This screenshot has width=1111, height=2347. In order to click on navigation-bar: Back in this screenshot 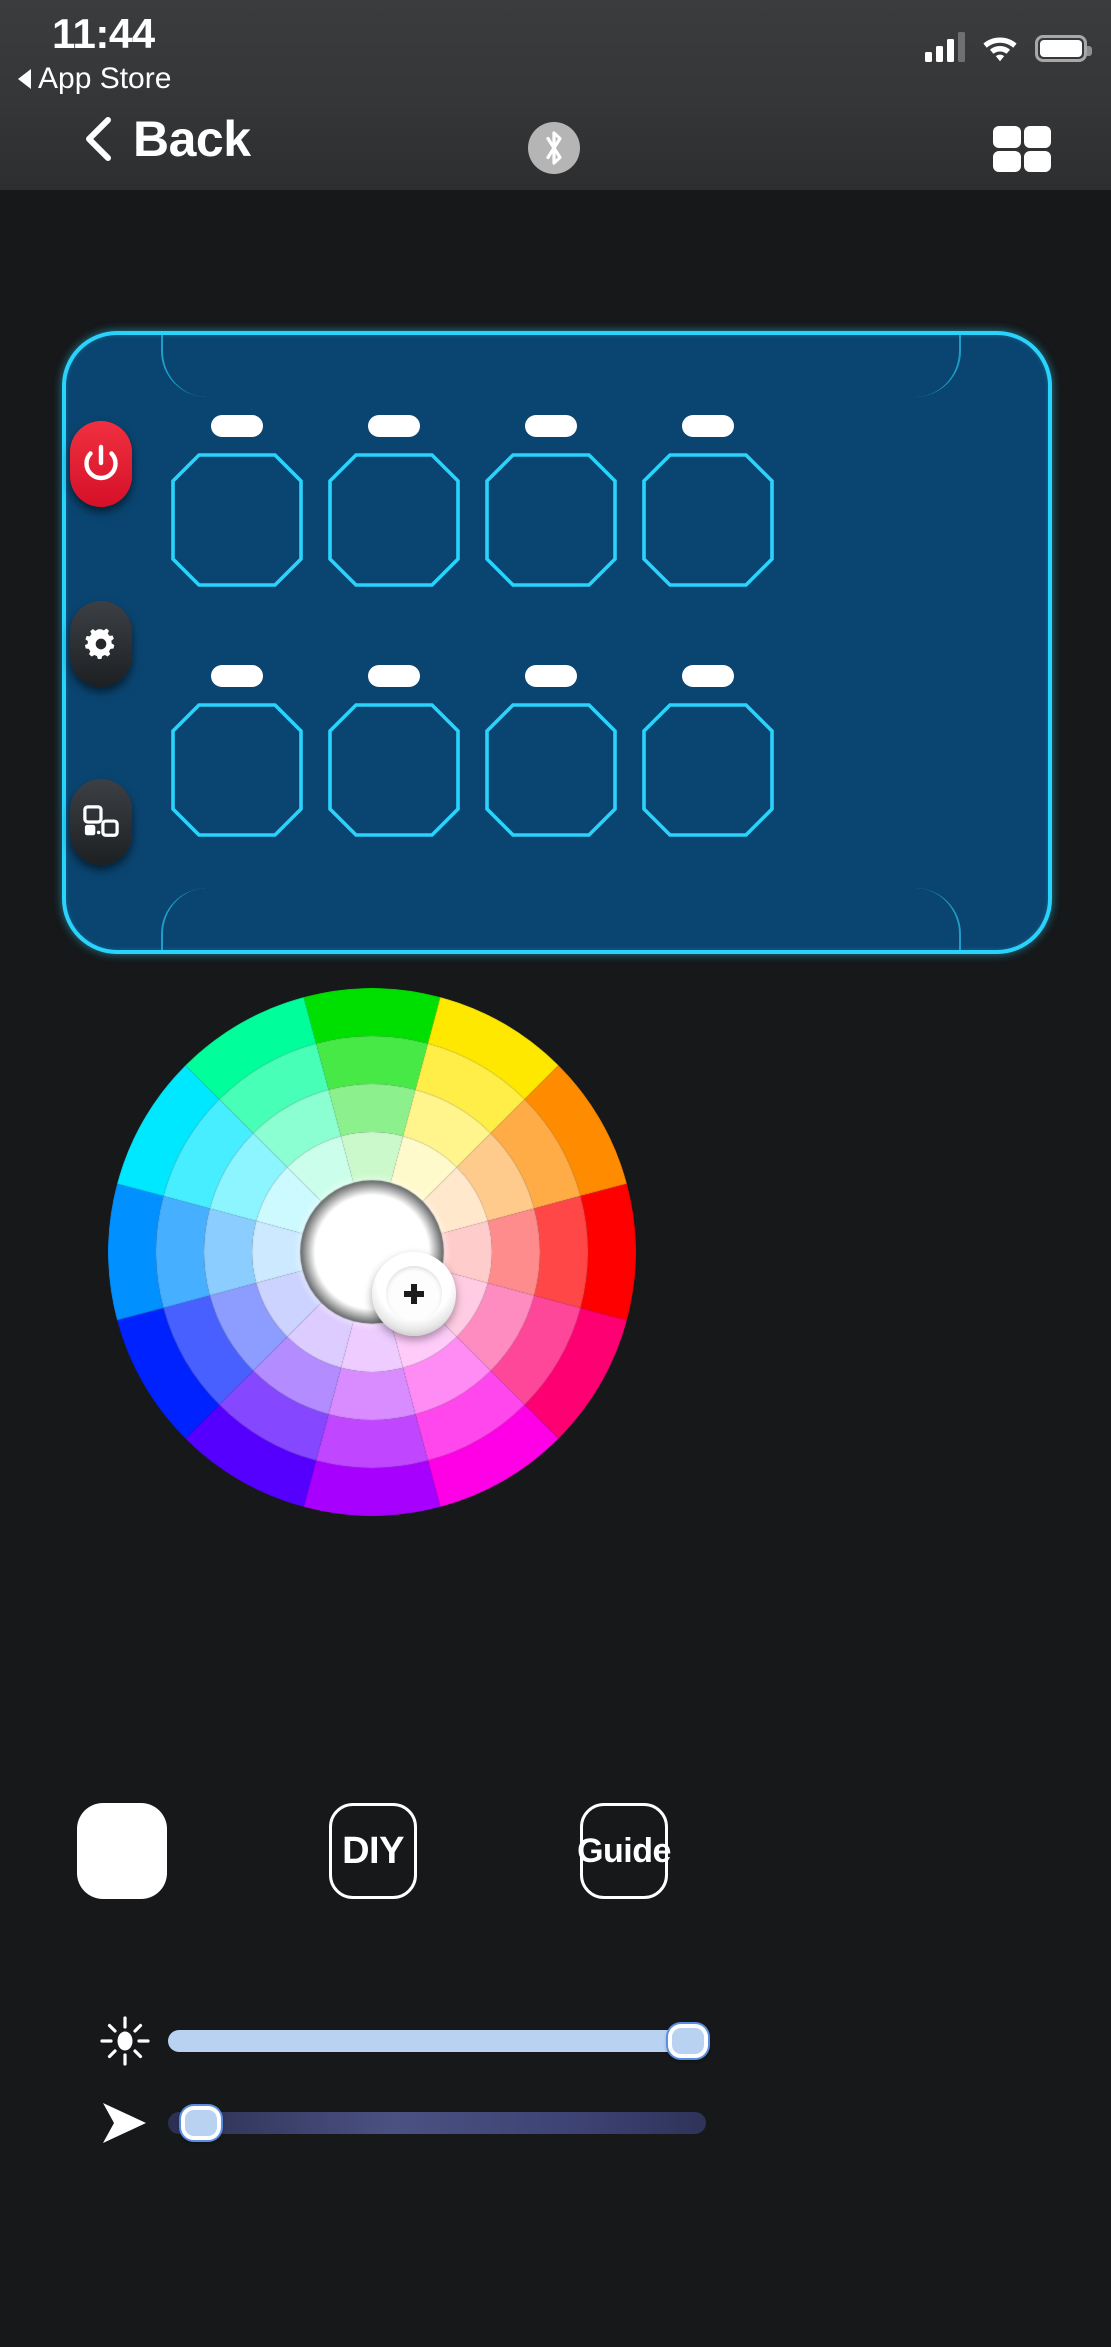, I will do `click(555, 145)`.